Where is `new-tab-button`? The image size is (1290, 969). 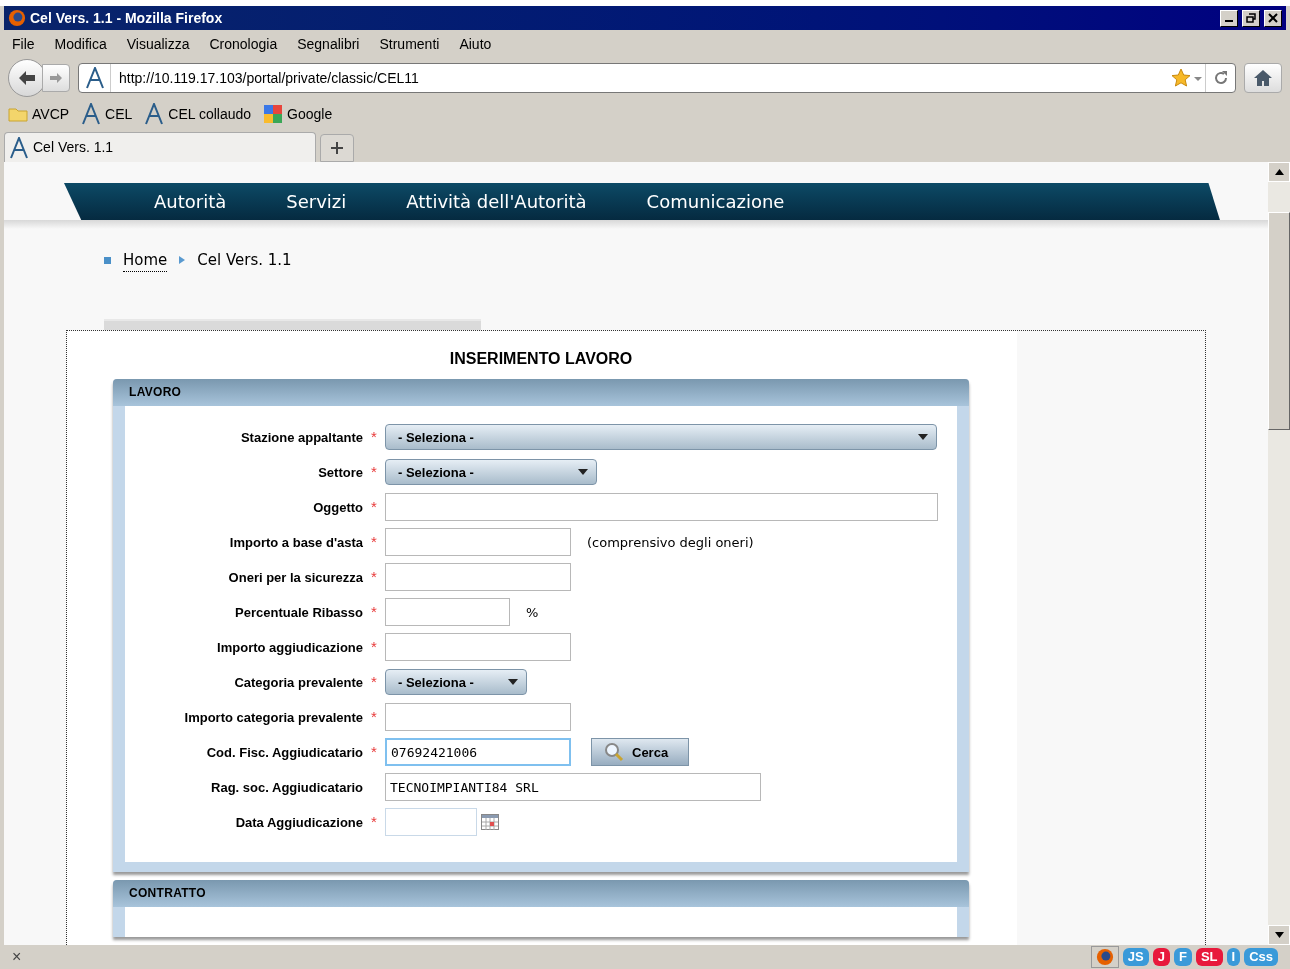 new-tab-button is located at coordinates (337, 148).